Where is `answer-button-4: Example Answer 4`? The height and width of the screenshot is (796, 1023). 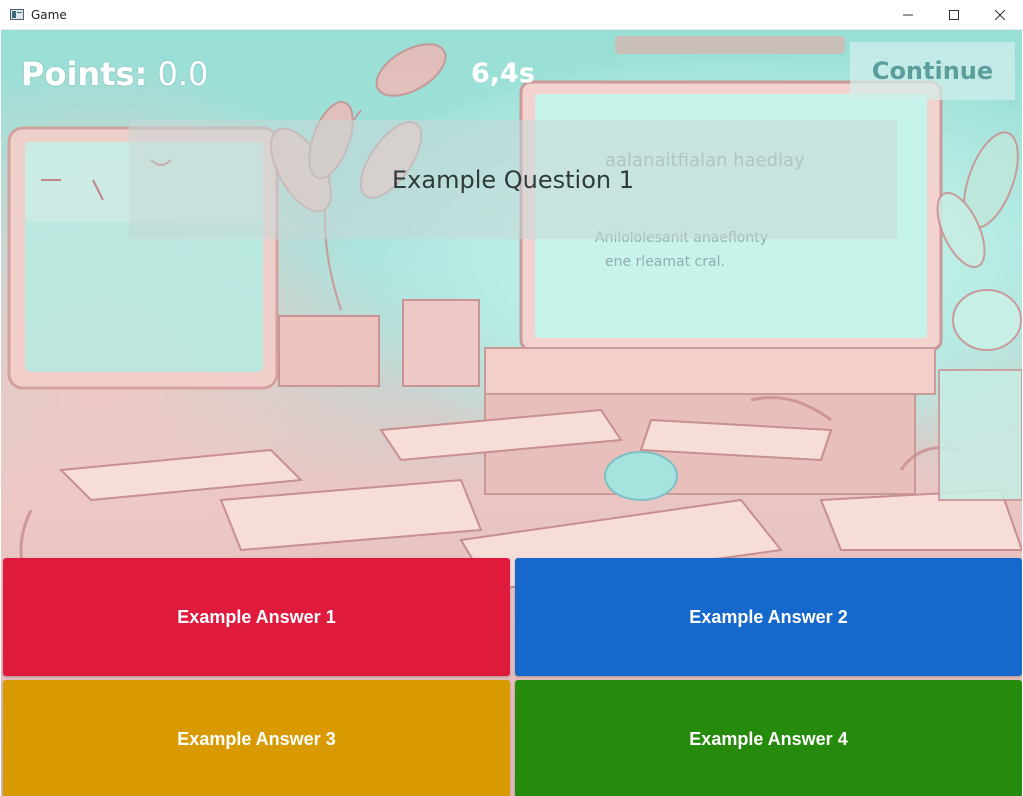
answer-button-4: Example Answer 4 is located at coordinates (768, 738).